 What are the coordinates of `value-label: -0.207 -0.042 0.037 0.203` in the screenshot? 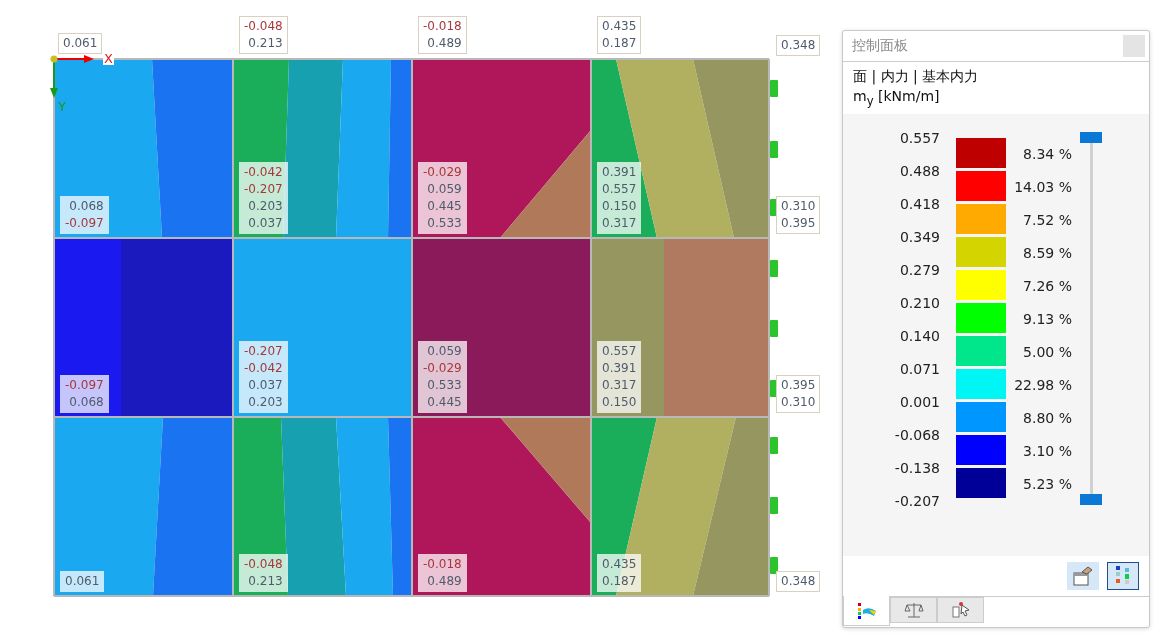 It's located at (263, 377).